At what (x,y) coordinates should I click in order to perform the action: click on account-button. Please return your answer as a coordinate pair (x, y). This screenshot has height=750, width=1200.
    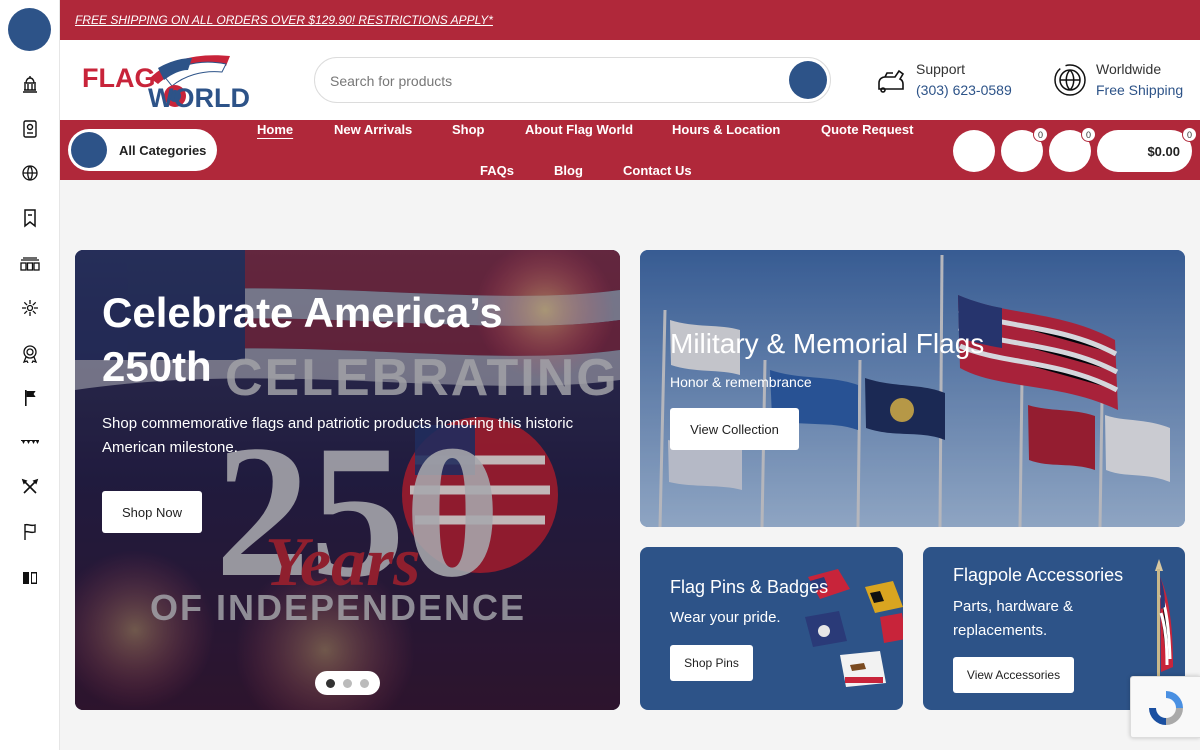
    Looking at the image, I should click on (974, 151).